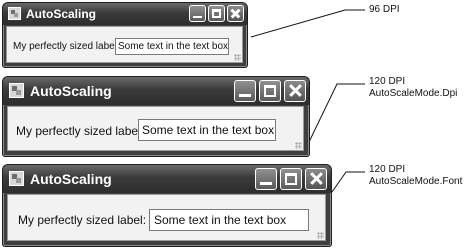 The width and height of the screenshot is (474, 249). What do you see at coordinates (416, 181) in the screenshot?
I see `annotation-line2: AutoScaleMode.Font` at bounding box center [416, 181].